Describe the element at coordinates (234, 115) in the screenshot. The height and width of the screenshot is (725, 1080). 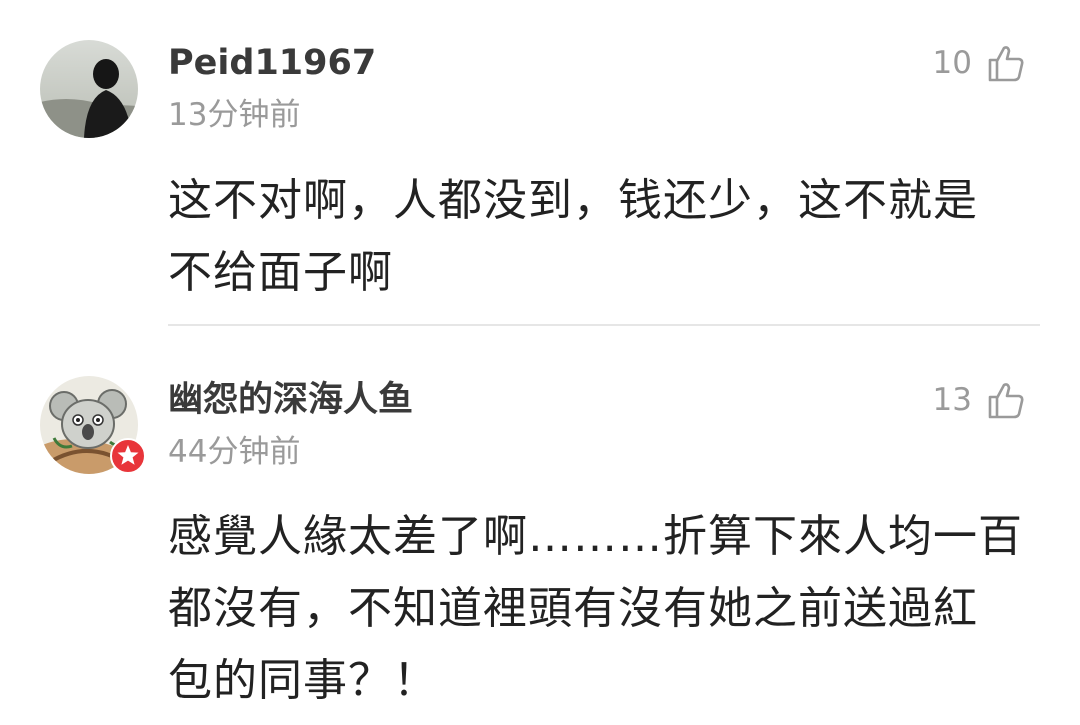
I see `timestamp: 13分钟前` at that location.